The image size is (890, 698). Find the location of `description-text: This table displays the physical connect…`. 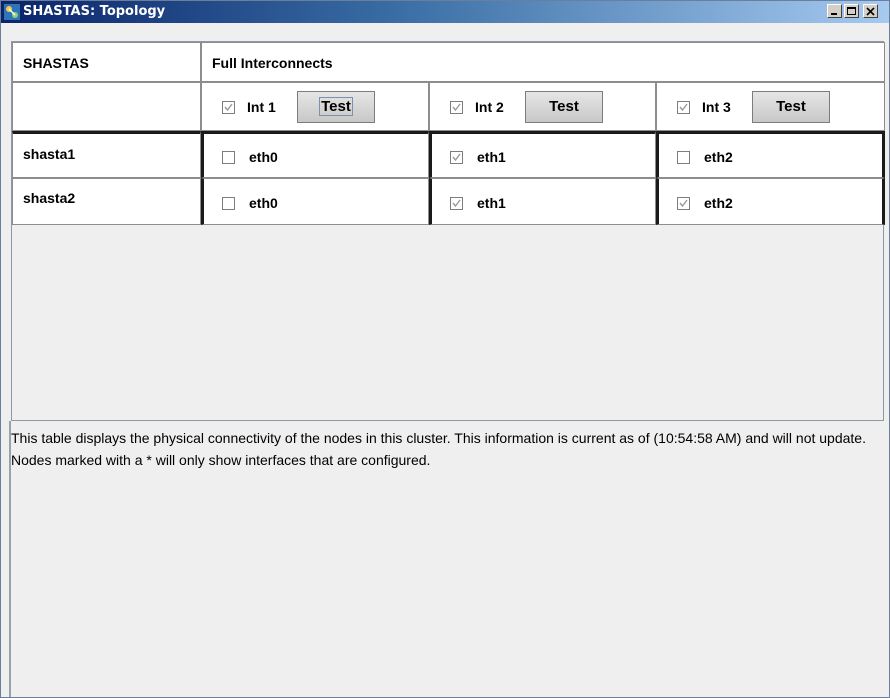

description-text: This table displays the physical connect… is located at coordinates (438, 449).